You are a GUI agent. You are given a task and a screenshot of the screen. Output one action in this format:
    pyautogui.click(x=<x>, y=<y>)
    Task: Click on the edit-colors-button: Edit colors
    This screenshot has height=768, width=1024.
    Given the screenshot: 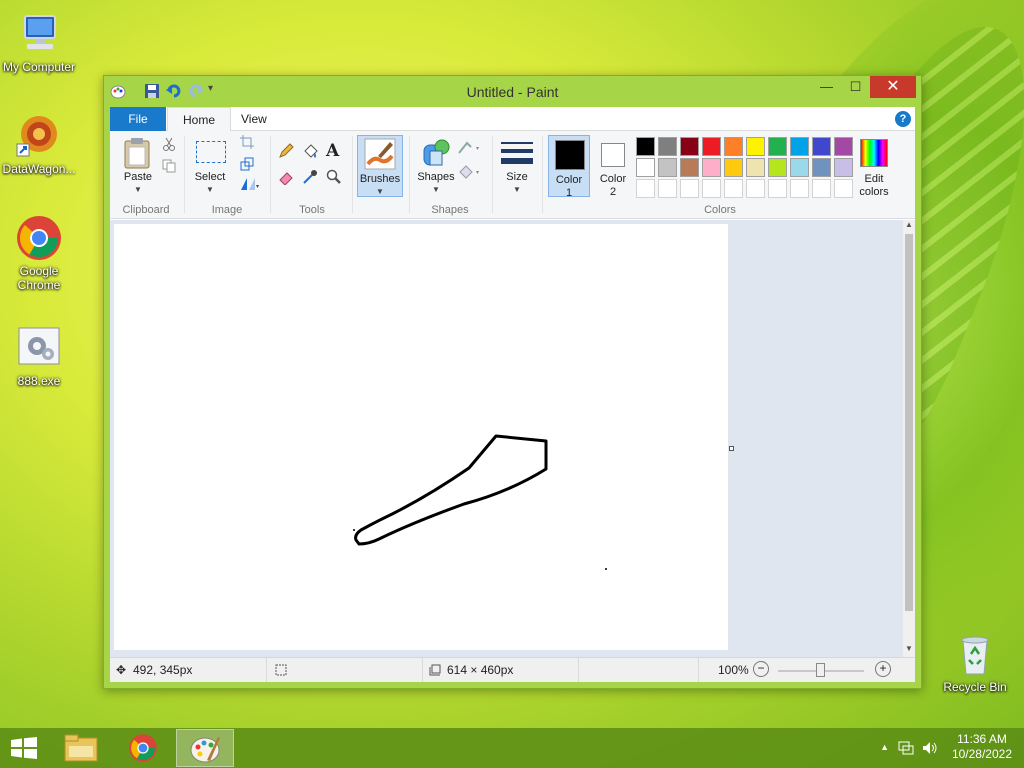 What is the action you would take?
    pyautogui.click(x=874, y=166)
    